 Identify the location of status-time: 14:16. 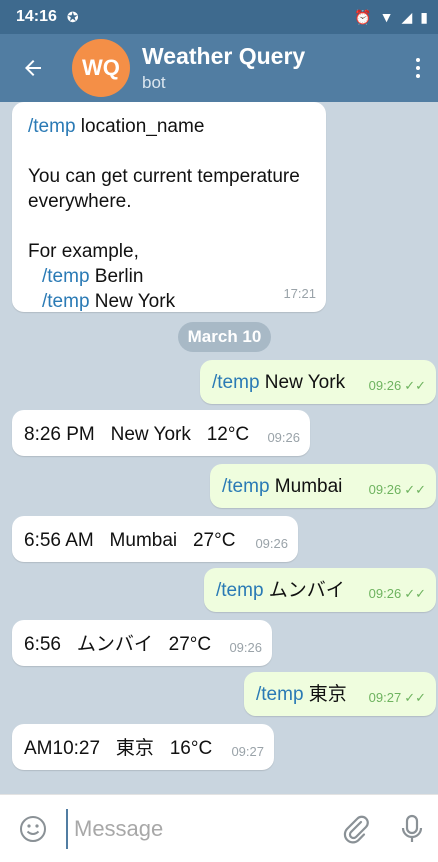
(36, 16).